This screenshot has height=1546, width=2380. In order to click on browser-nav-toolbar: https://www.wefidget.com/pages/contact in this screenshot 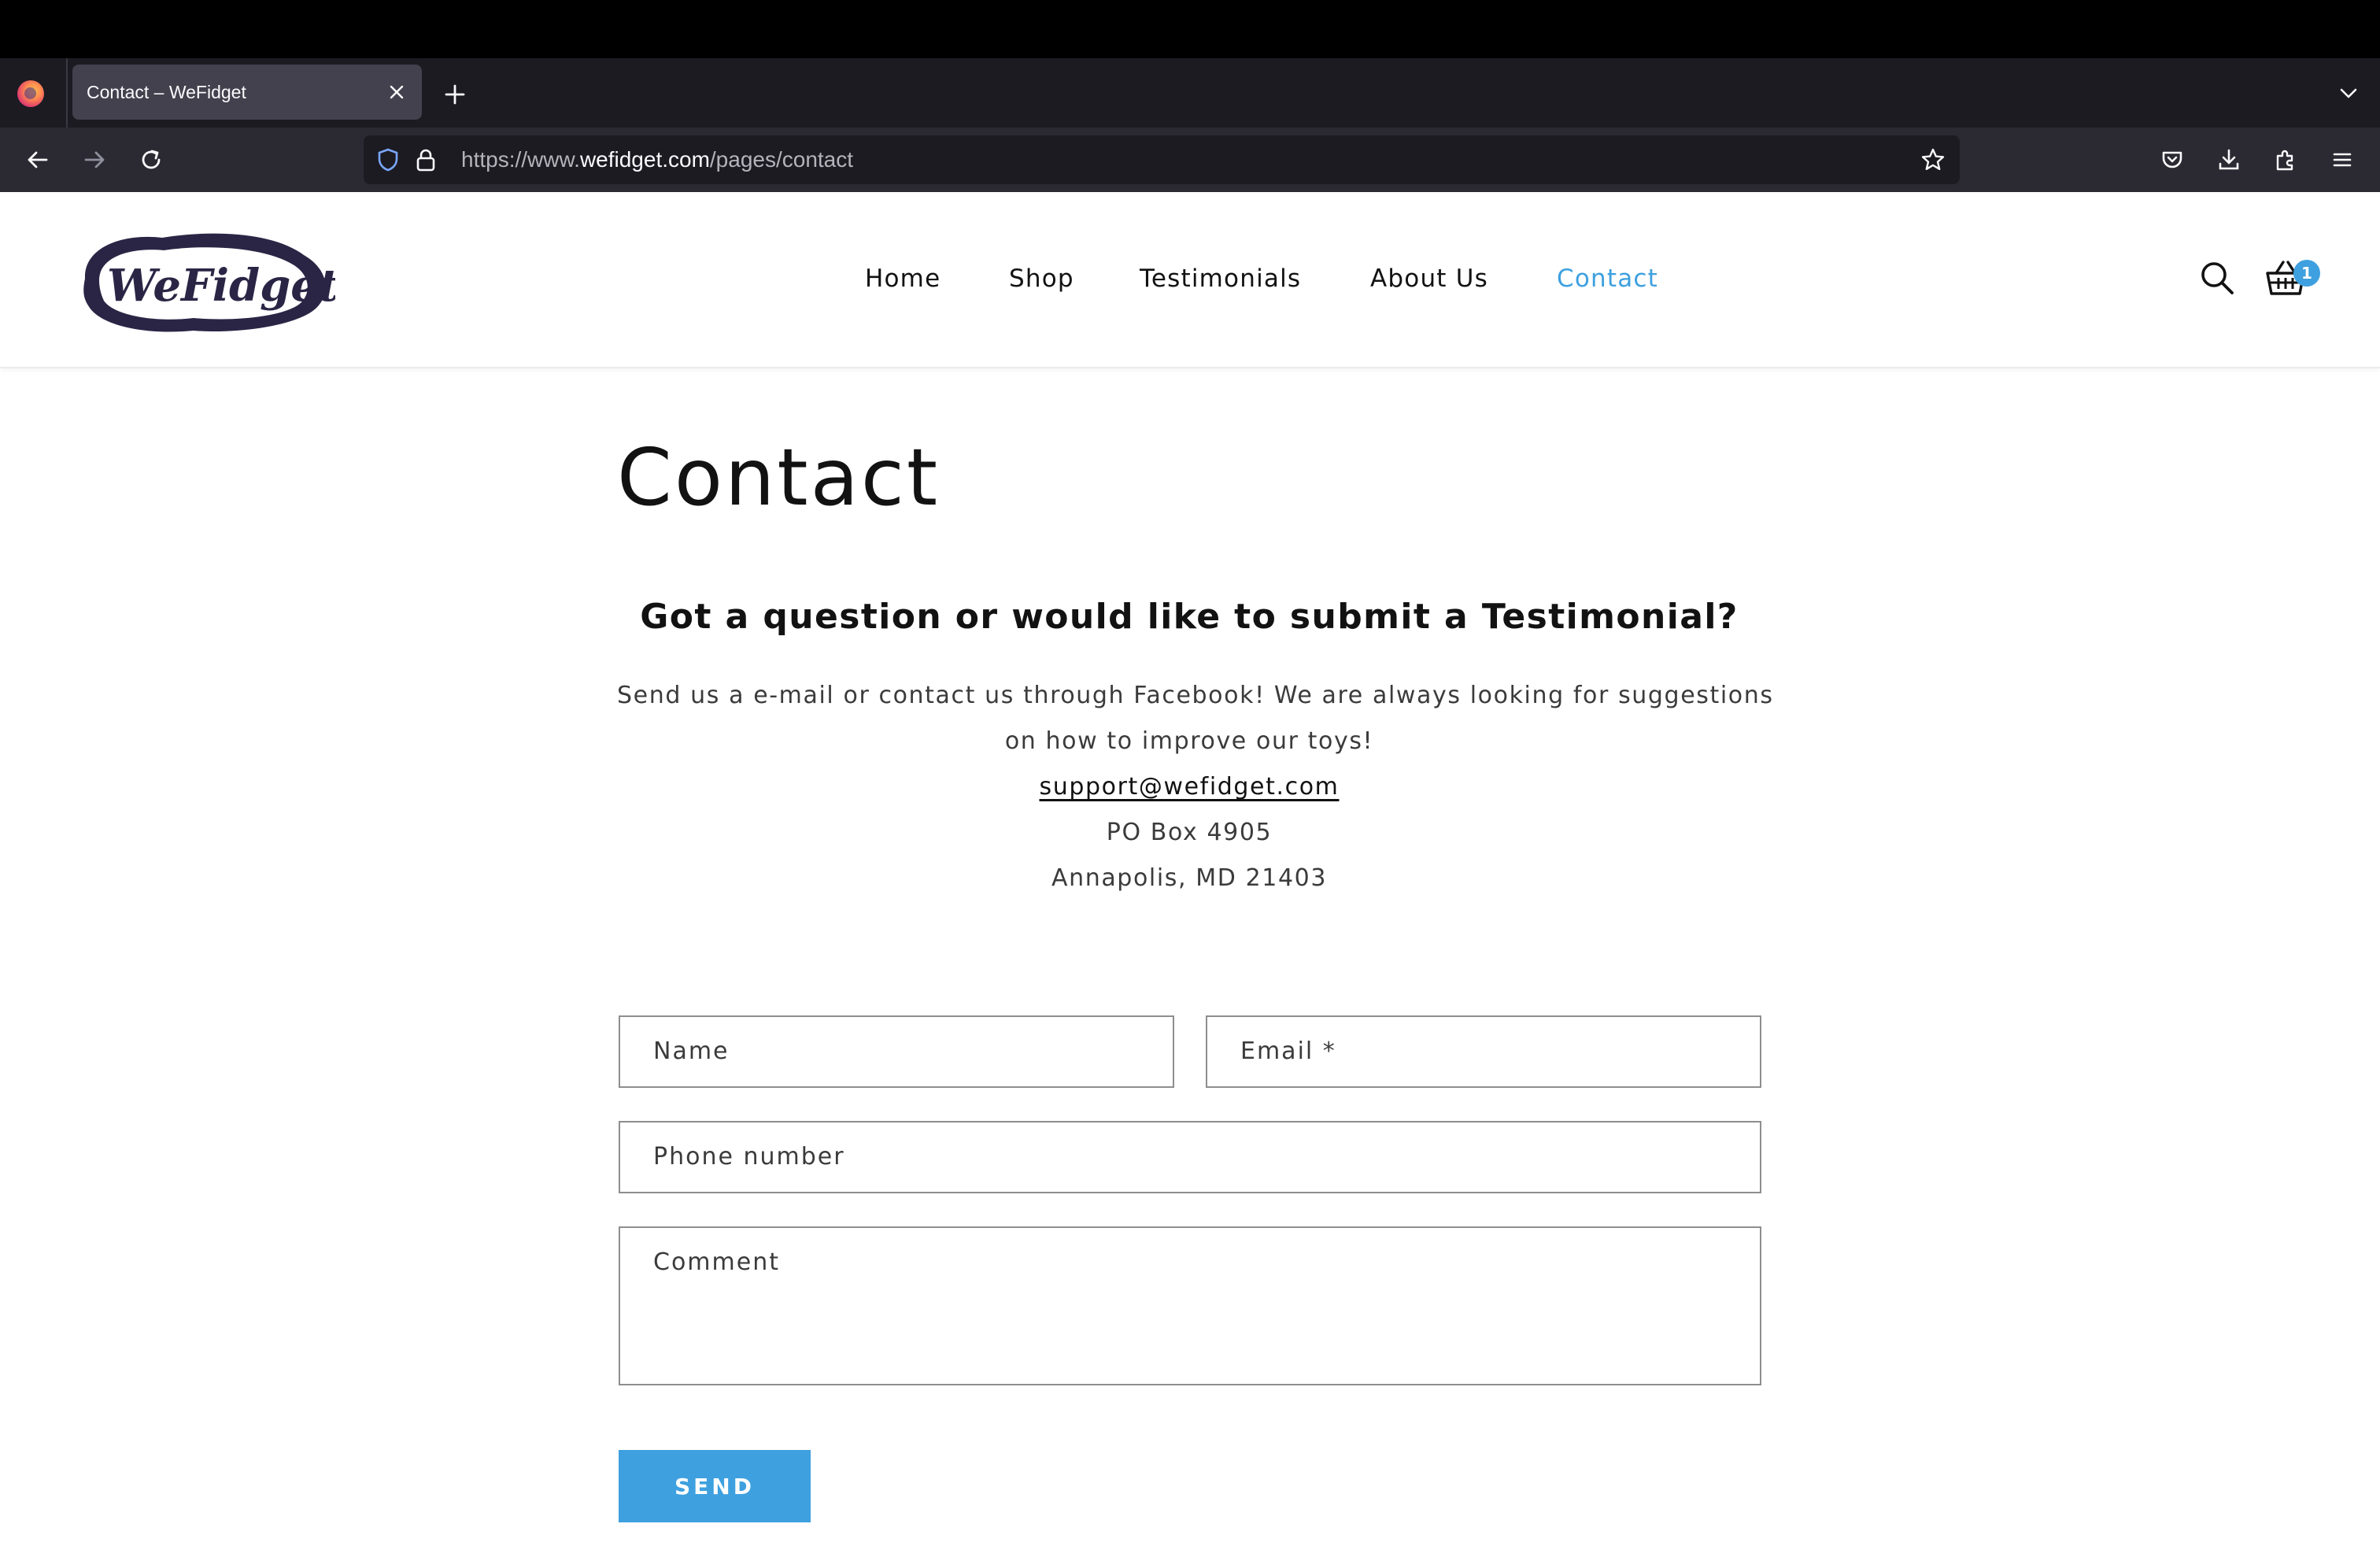, I will do `click(1190, 160)`.